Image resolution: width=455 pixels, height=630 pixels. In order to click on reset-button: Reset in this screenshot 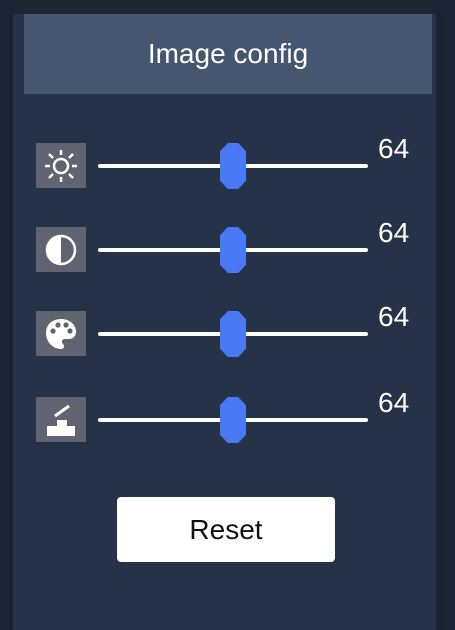, I will do `click(226, 529)`.